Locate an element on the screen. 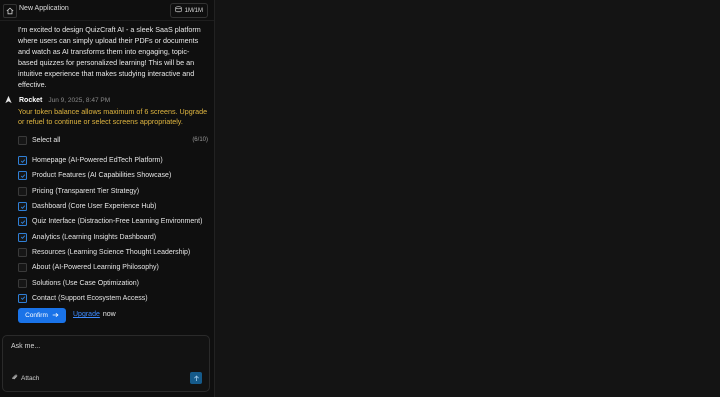 The height and width of the screenshot is (397, 720). arrow-right-icon is located at coordinates (55, 316).